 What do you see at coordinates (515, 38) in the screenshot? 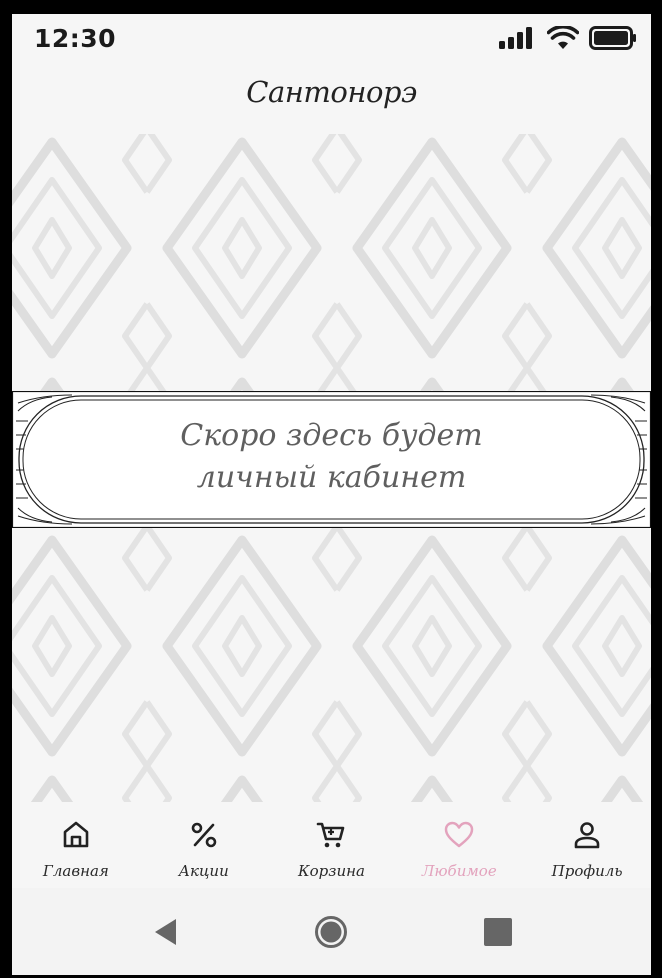
I see `signal-icon` at bounding box center [515, 38].